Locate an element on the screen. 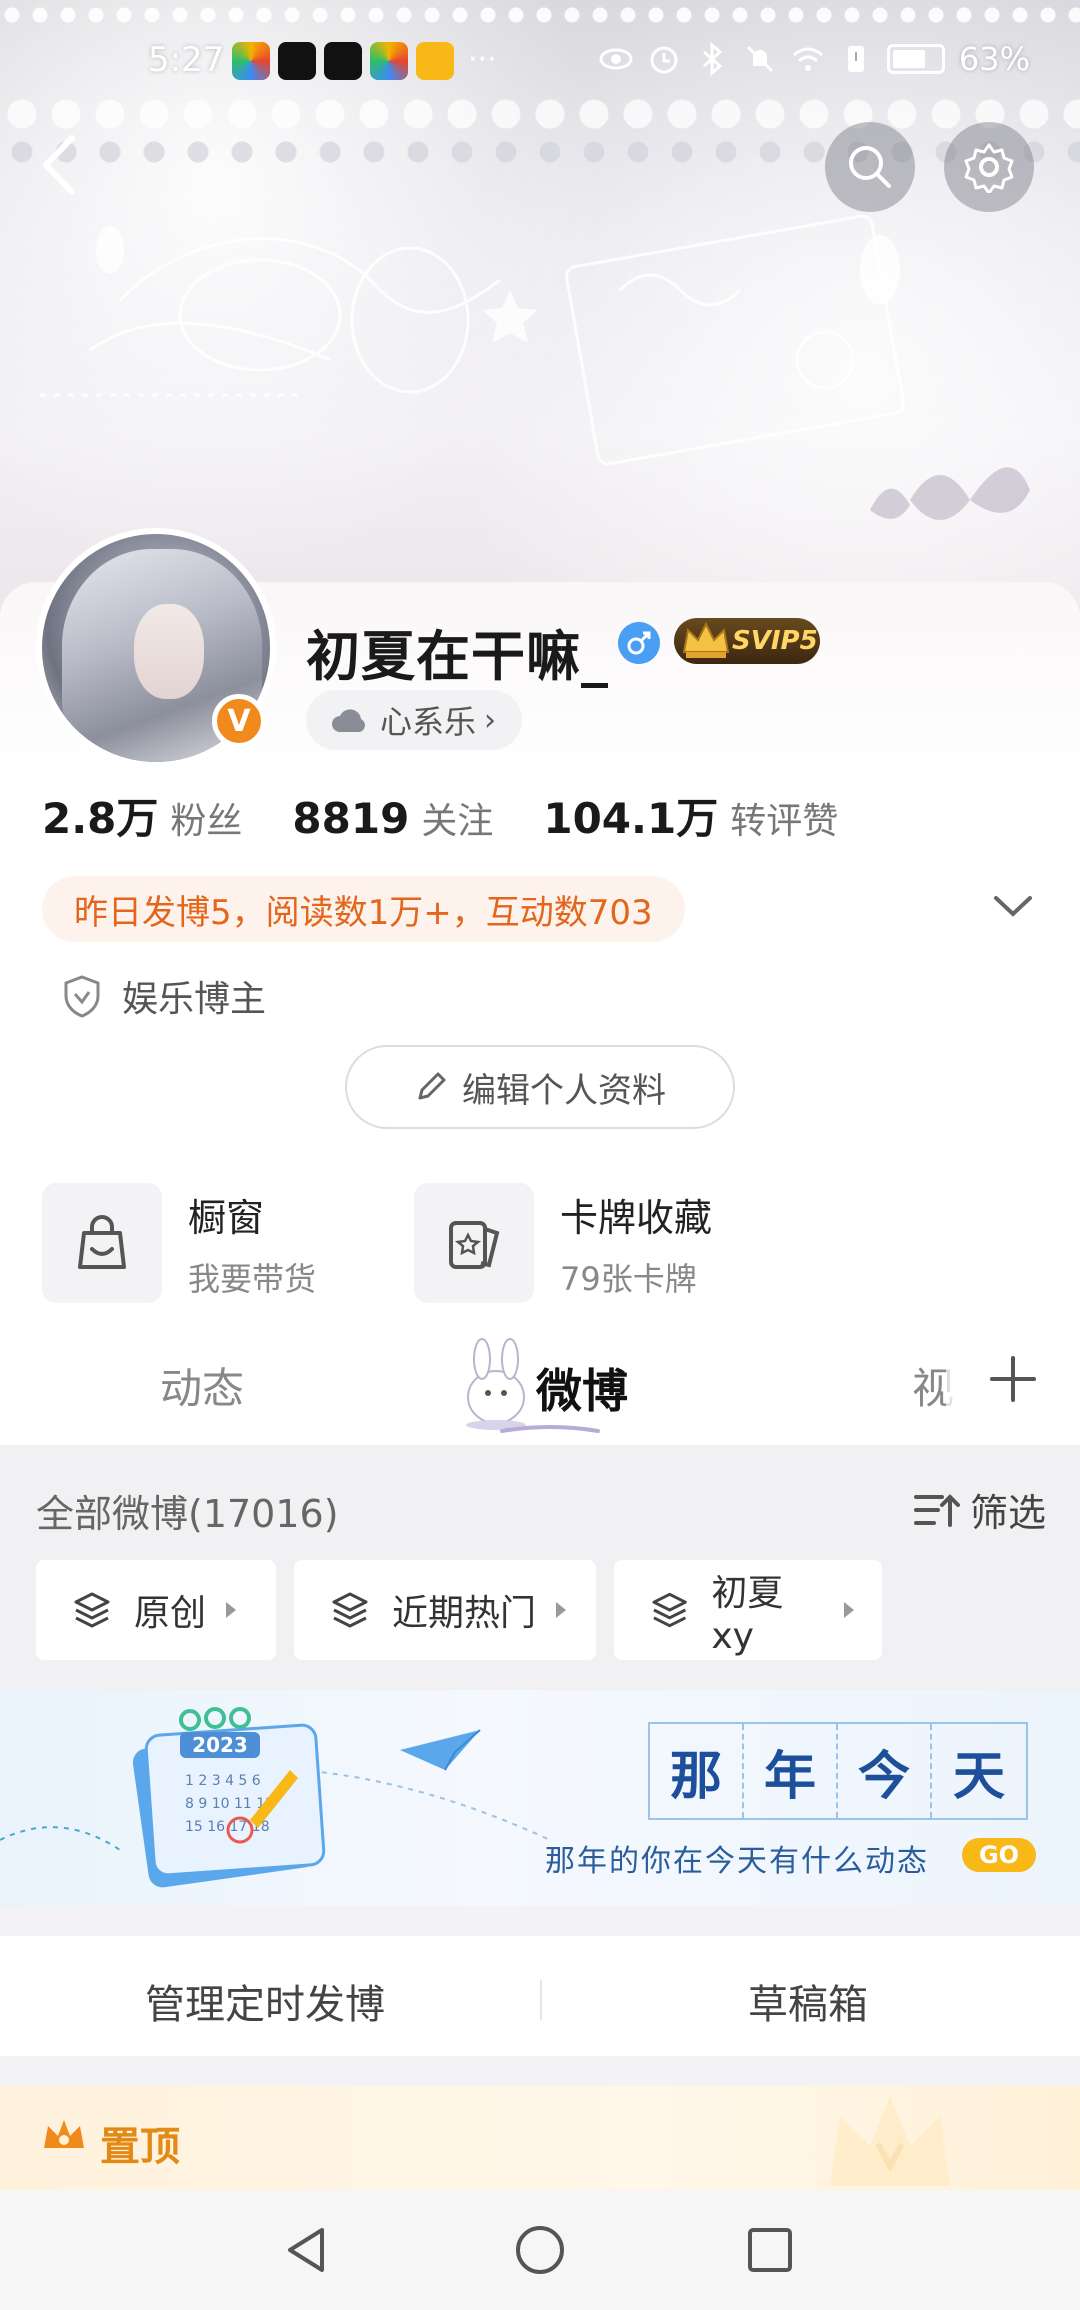 The image size is (1080, 2310). battery-icon is located at coordinates (915, 59).